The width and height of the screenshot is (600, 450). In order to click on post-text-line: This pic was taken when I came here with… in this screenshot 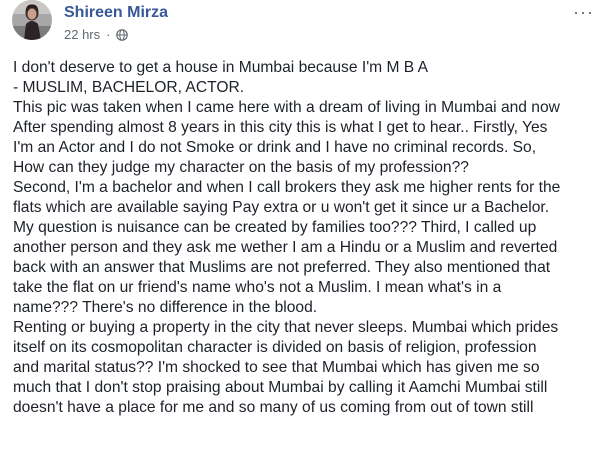, I will do `click(286, 107)`.